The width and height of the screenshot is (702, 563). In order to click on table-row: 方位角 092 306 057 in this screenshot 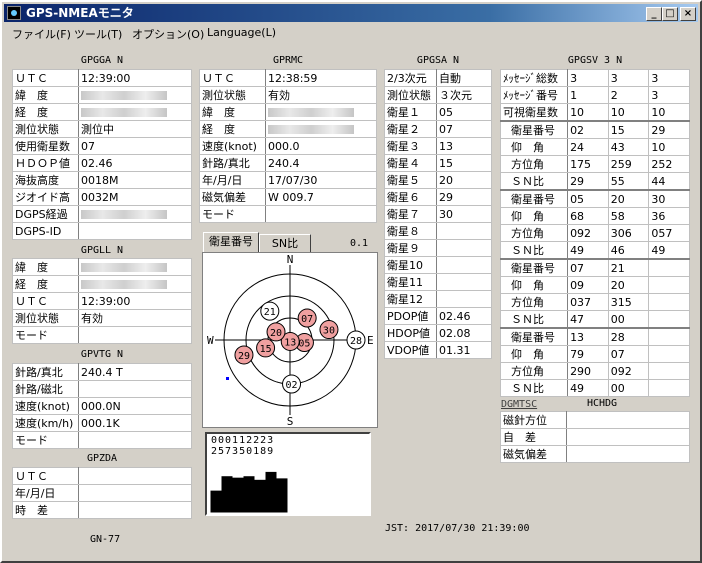, I will do `click(594, 233)`.